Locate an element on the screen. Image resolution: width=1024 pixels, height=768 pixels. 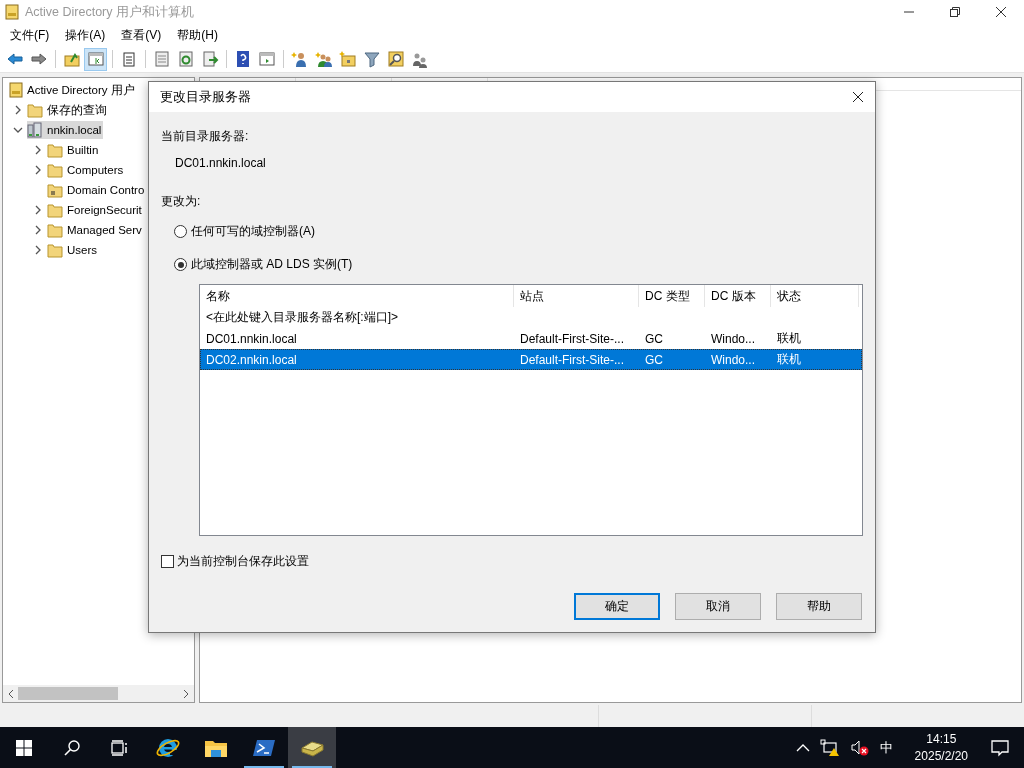
menu-item: 查看(V) is located at coordinates (141, 35).